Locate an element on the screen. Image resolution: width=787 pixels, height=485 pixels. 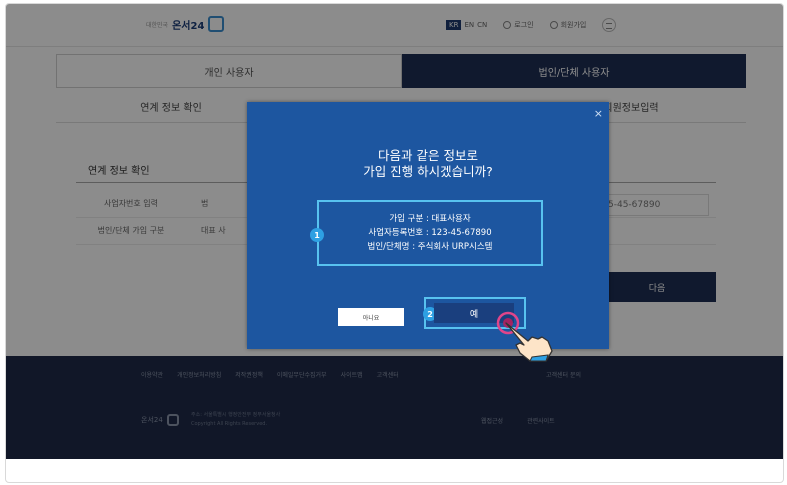
info-line: 법인/단체명 : 주식회사 URP시스템 is located at coordinates (430, 247).